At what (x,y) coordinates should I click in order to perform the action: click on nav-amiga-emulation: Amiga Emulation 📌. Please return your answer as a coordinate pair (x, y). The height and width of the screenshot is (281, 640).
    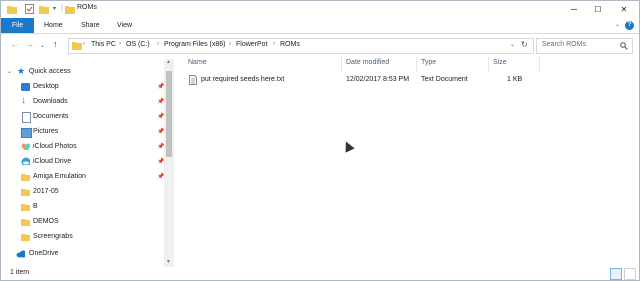
    Looking at the image, I should click on (82, 177).